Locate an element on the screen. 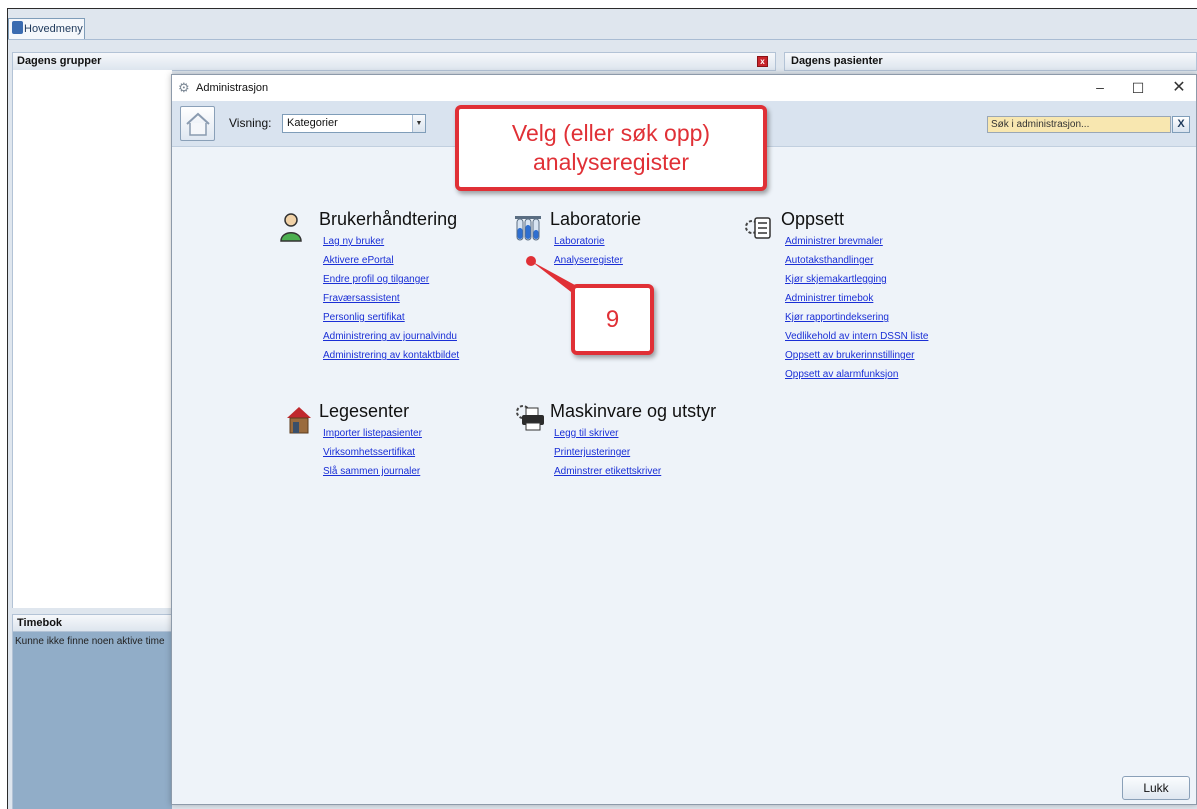  instruction-line-2: analyseregister is located at coordinates (611, 162).